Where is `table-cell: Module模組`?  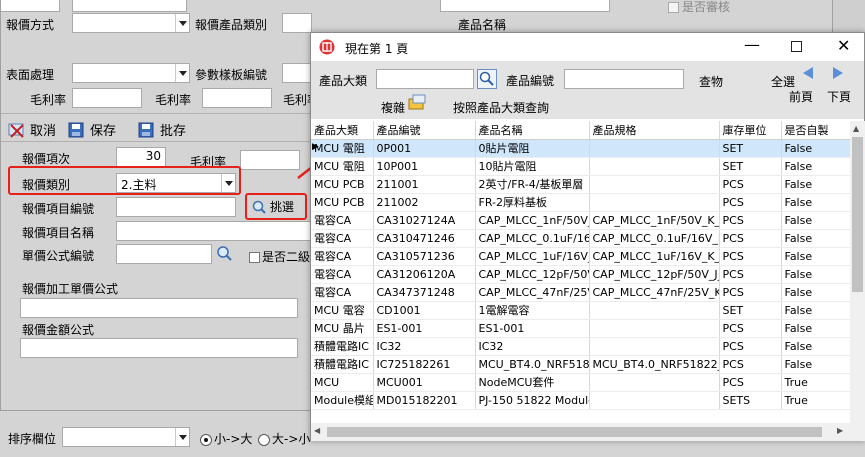
table-cell: Module模組 is located at coordinates (342, 400).